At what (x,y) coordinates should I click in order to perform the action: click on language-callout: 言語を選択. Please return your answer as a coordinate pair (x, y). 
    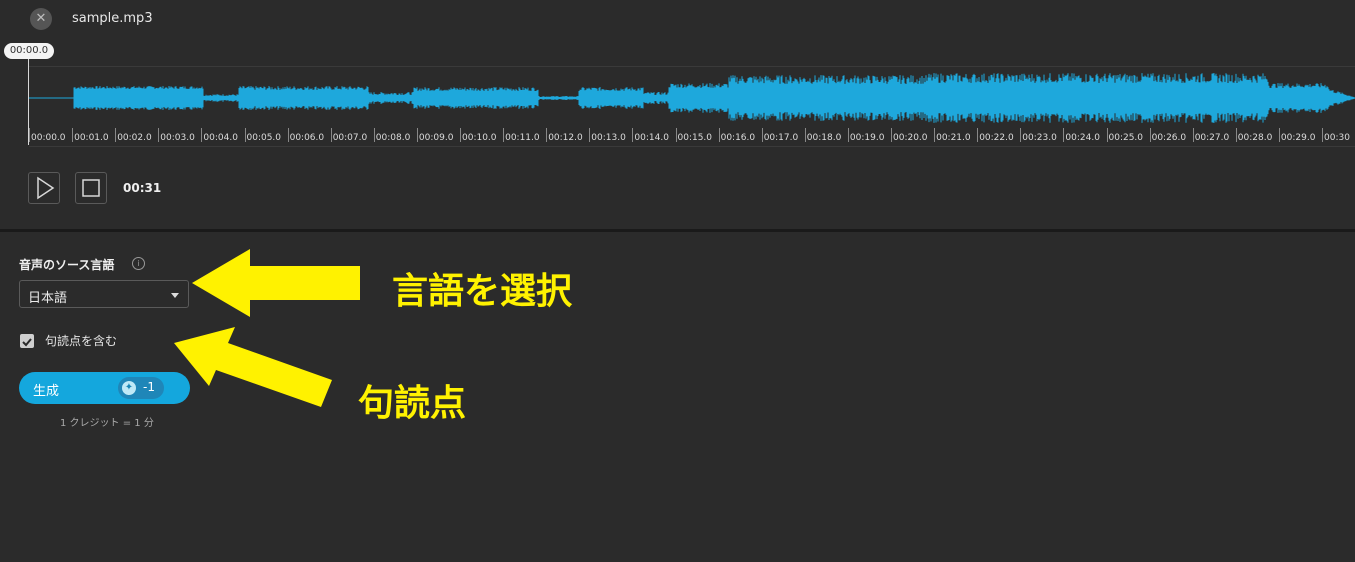
    Looking at the image, I should click on (482, 291).